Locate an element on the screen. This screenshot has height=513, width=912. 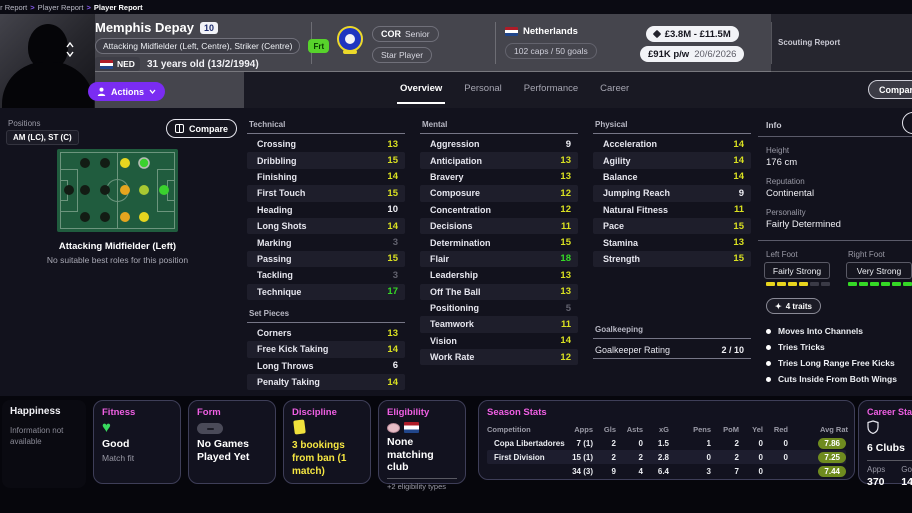
attribute-row: Off The Ball 13 is located at coordinates (499, 291).